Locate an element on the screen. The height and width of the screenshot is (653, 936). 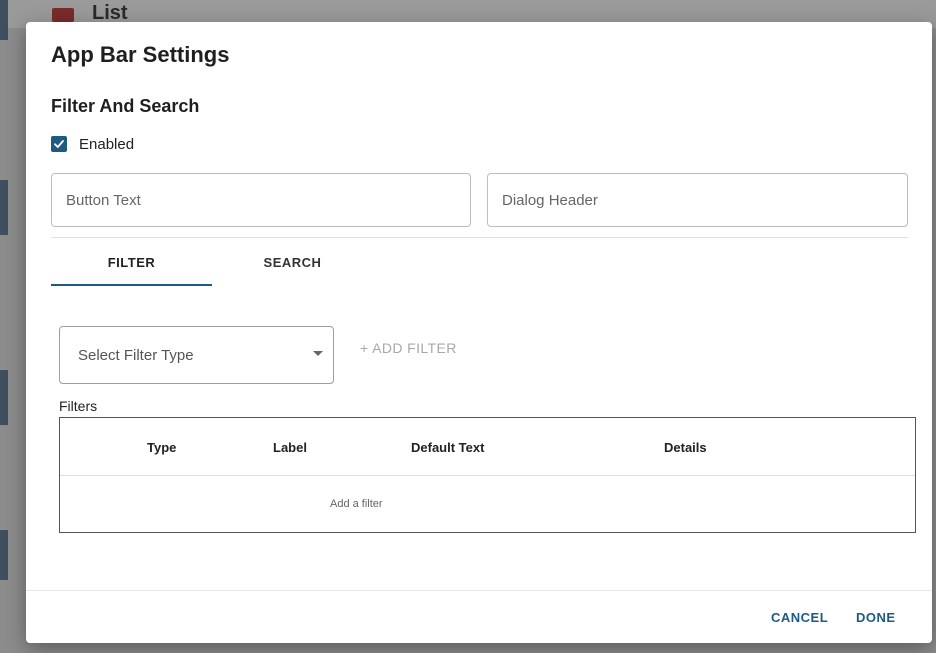
button-text-field: Button Text is located at coordinates (261, 200).